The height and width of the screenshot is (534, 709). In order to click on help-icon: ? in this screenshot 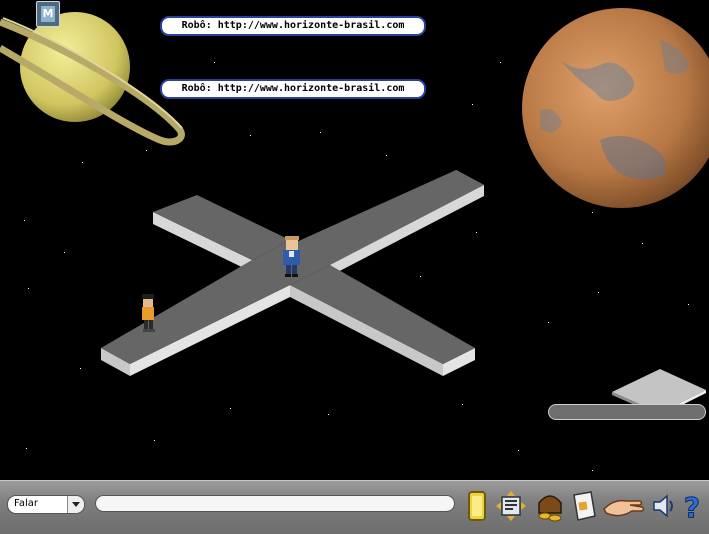, I will do `click(692, 506)`.